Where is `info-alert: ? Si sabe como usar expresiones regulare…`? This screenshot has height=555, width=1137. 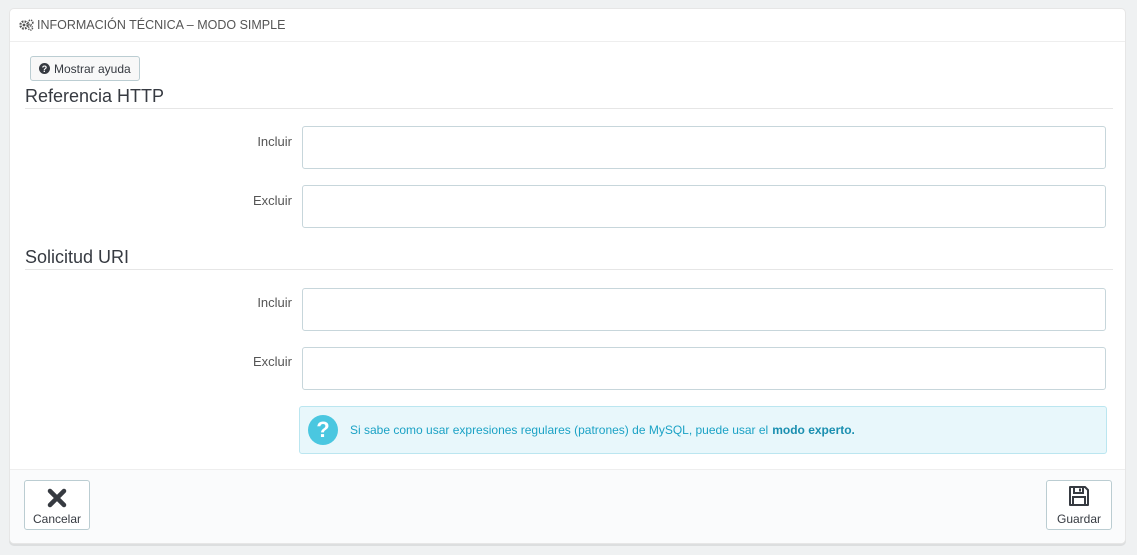 info-alert: ? Si sabe como usar expresiones regulare… is located at coordinates (703, 430).